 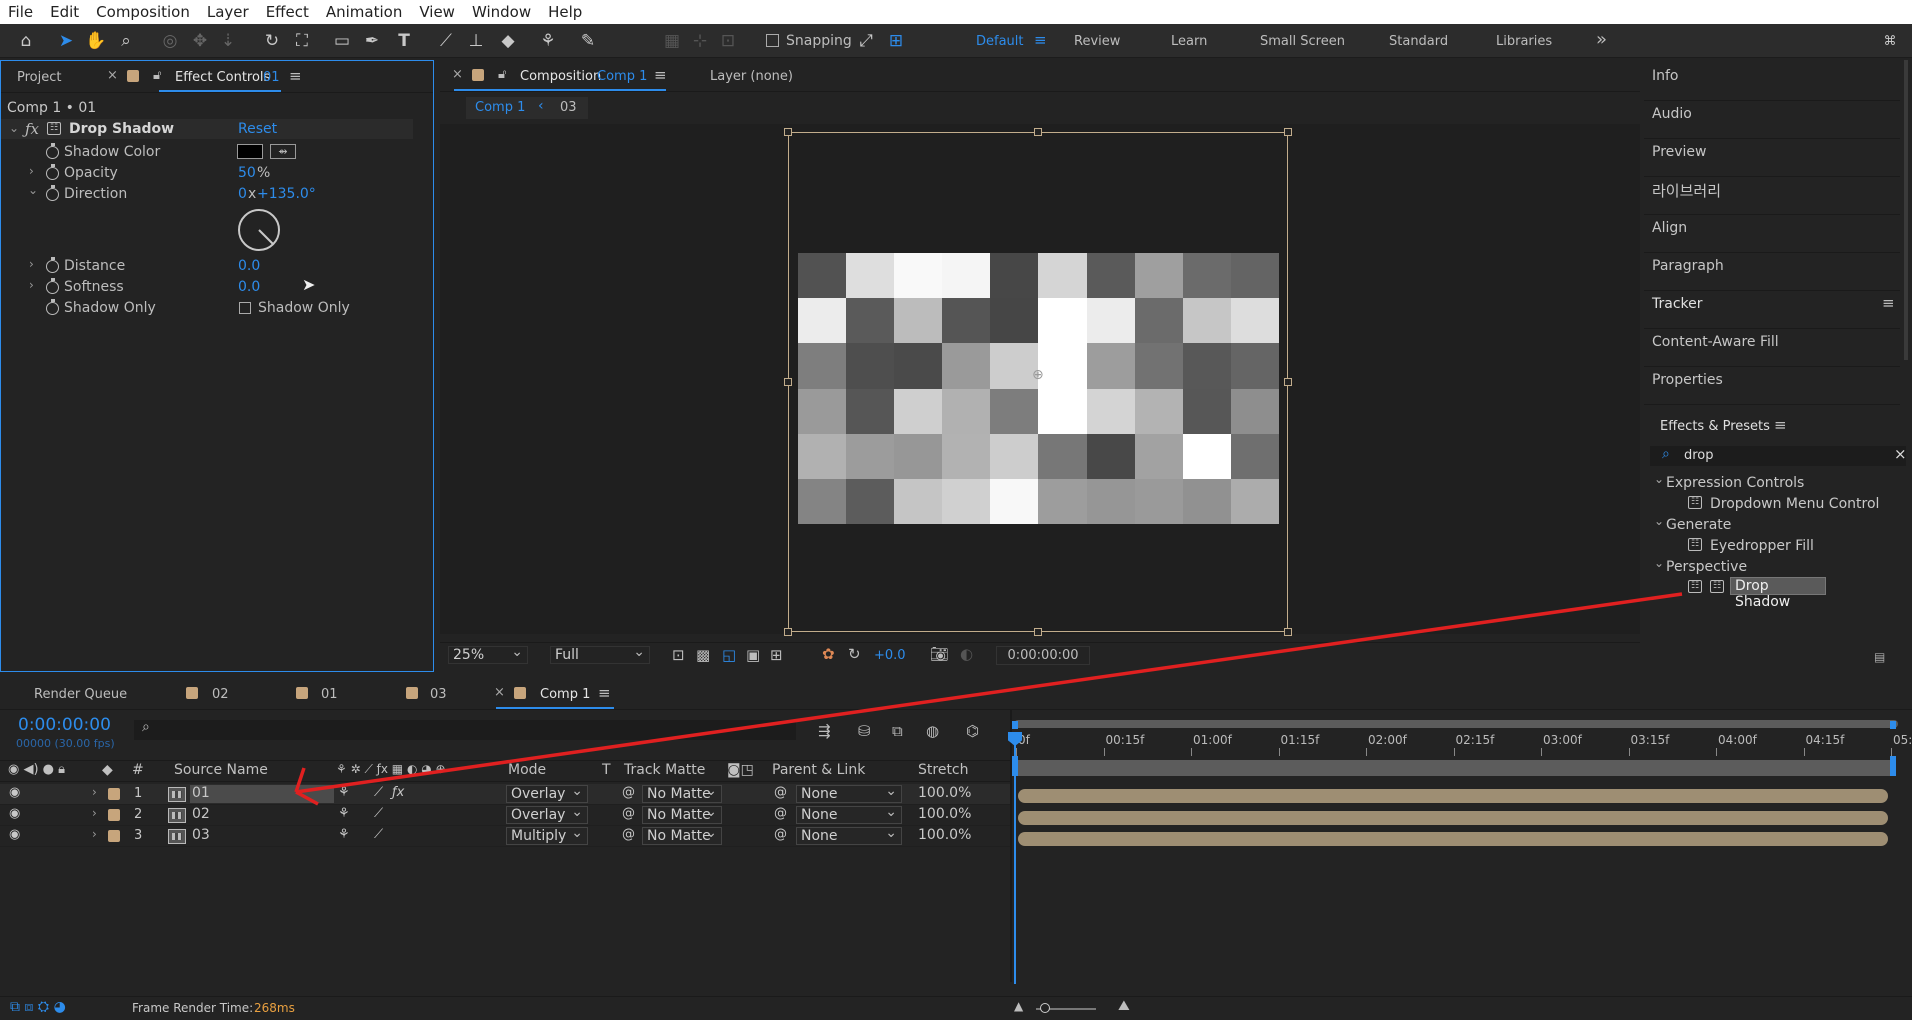 I want to click on panel-preview: Preview, so click(x=1679, y=152).